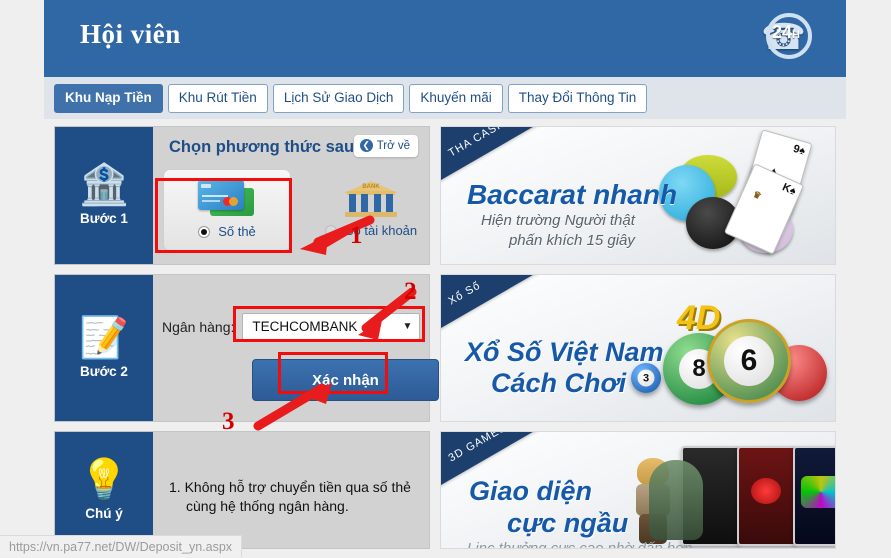  What do you see at coordinates (477, 448) in the screenshot?
I see `banner-3d-ribbon-label: 3D GAMES` at bounding box center [477, 448].